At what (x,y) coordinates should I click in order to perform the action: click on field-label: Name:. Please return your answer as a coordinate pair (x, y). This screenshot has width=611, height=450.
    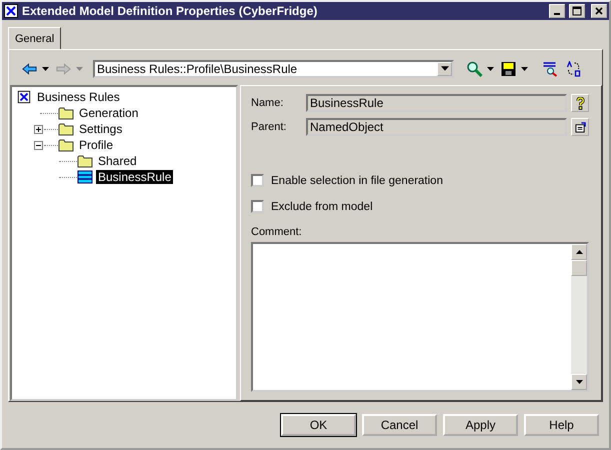
    Looking at the image, I should click on (267, 103).